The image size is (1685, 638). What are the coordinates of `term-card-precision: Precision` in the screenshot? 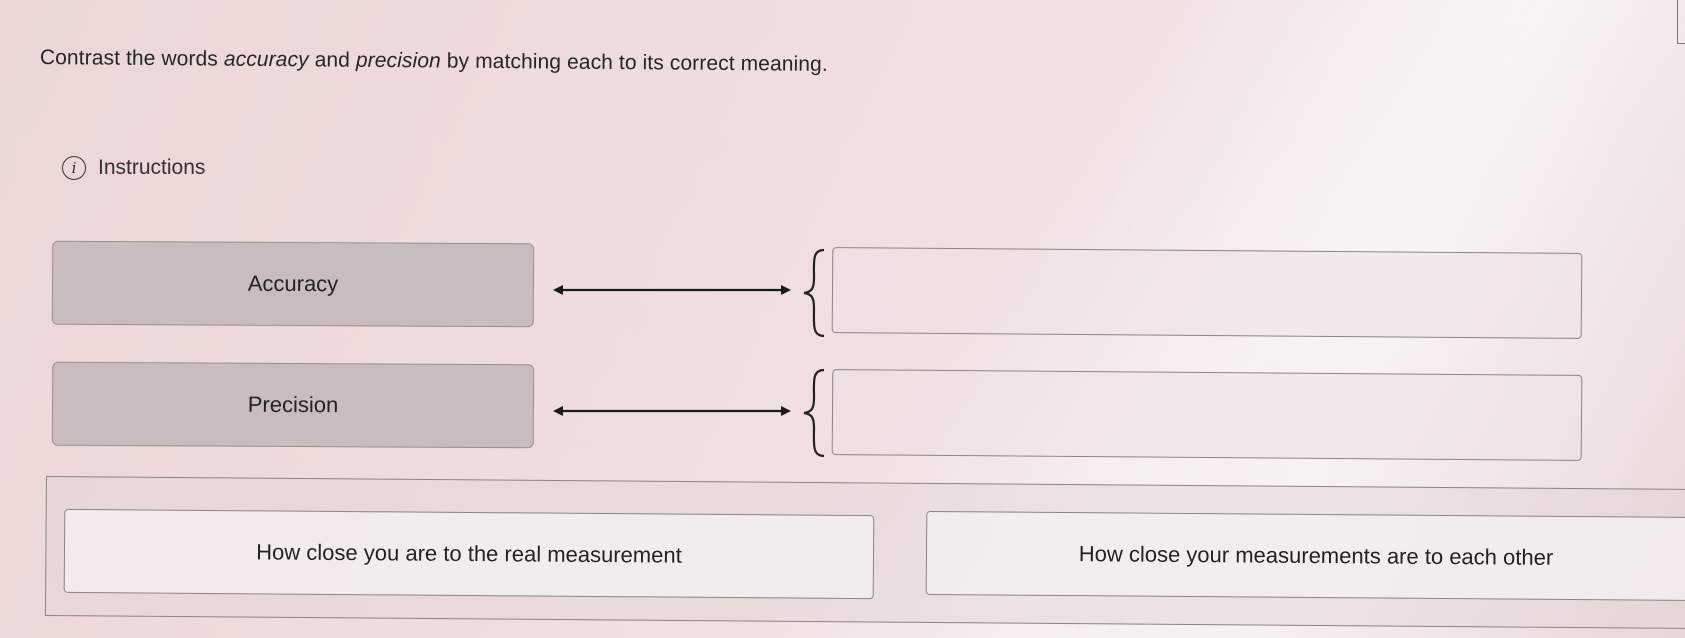 It's located at (293, 405).